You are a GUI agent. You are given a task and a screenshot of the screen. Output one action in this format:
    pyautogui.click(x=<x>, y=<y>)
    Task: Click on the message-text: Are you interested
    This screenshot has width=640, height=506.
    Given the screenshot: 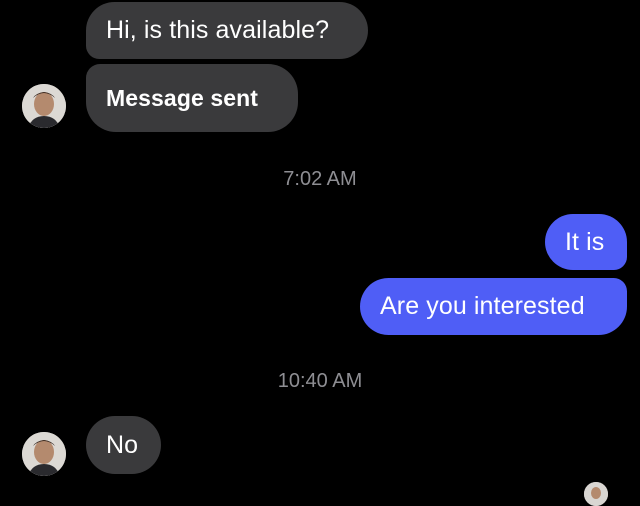 What is the action you would take?
    pyautogui.click(x=482, y=306)
    